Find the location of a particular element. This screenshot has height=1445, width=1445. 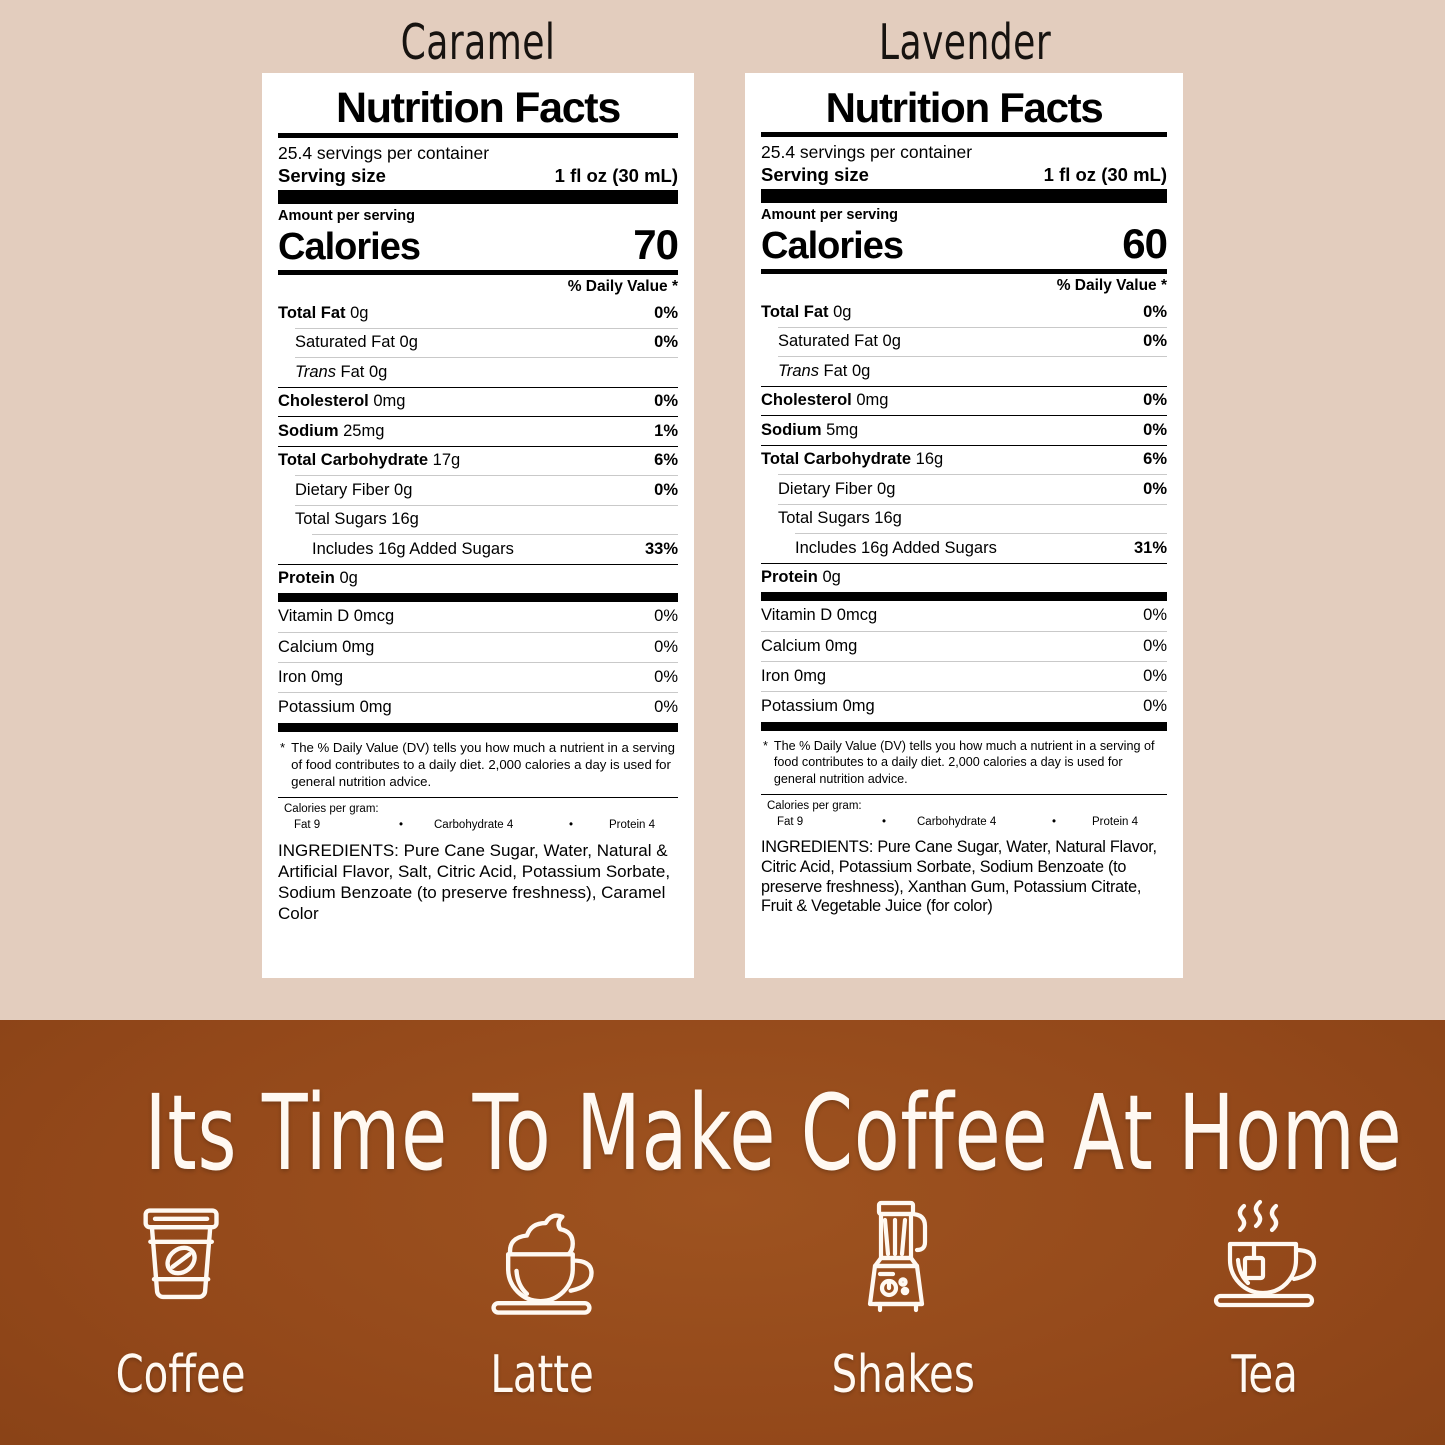

calories-row: Calories 70 is located at coordinates (478, 247).